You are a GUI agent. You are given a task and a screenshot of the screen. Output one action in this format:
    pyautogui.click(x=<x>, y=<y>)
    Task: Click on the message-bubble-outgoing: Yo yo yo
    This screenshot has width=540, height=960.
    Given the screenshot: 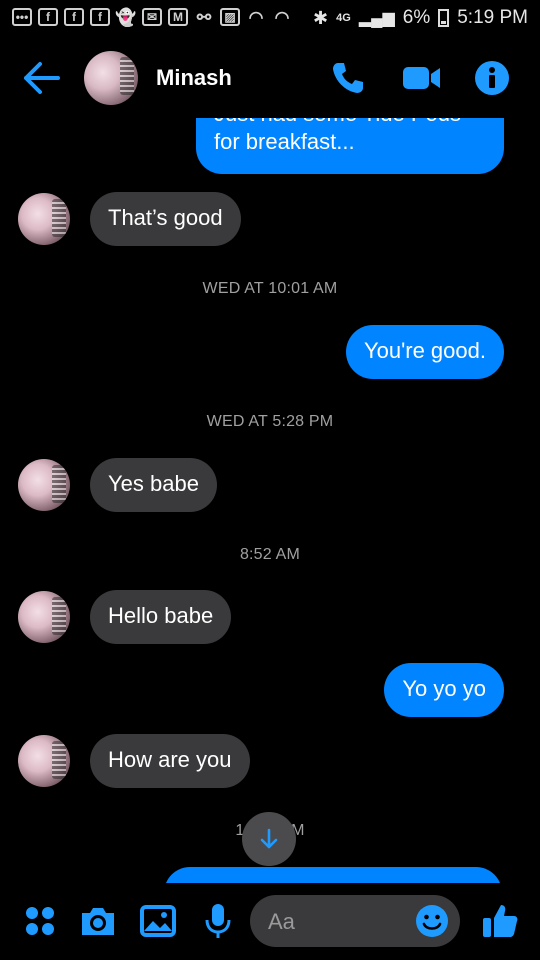 What is the action you would take?
    pyautogui.click(x=444, y=690)
    